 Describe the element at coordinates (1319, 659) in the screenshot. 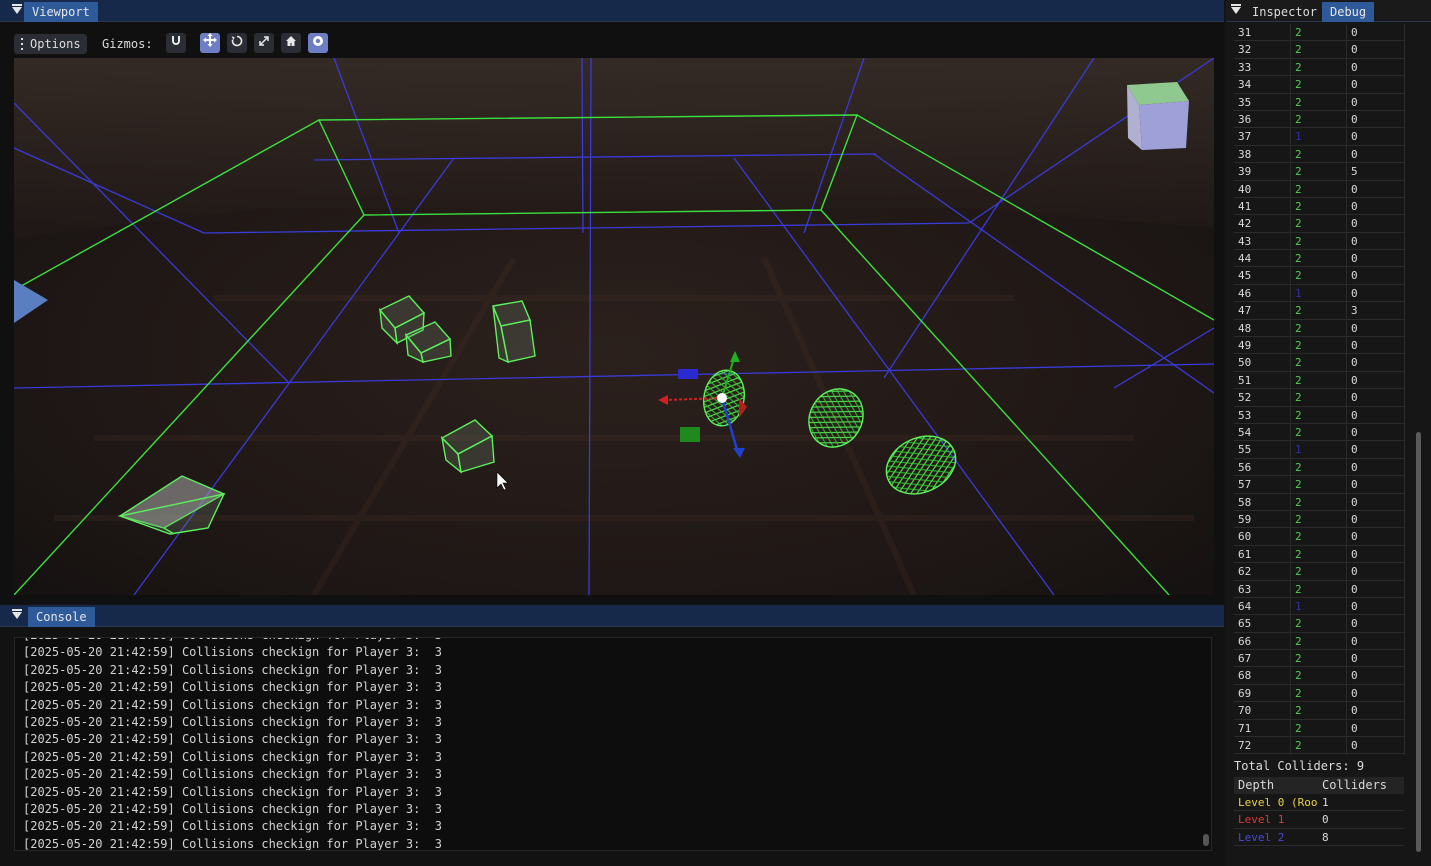

I see `table-row: 67 2 0` at that location.